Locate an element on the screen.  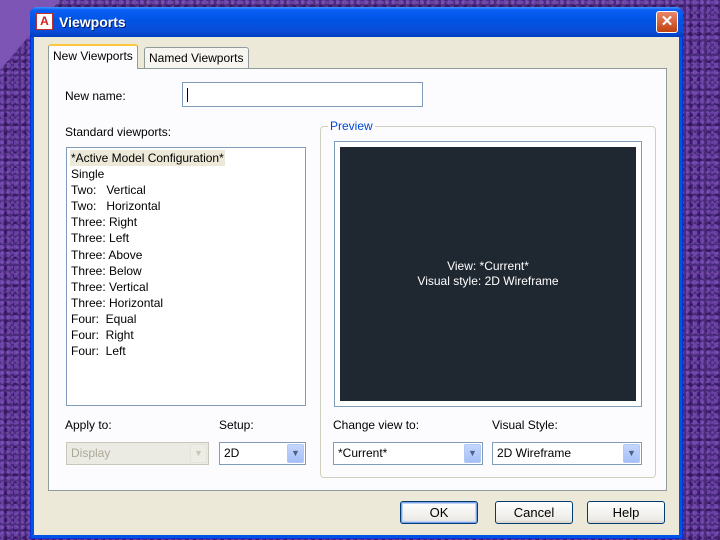
tab-new-viewports: New Viewports is located at coordinates (93, 56).